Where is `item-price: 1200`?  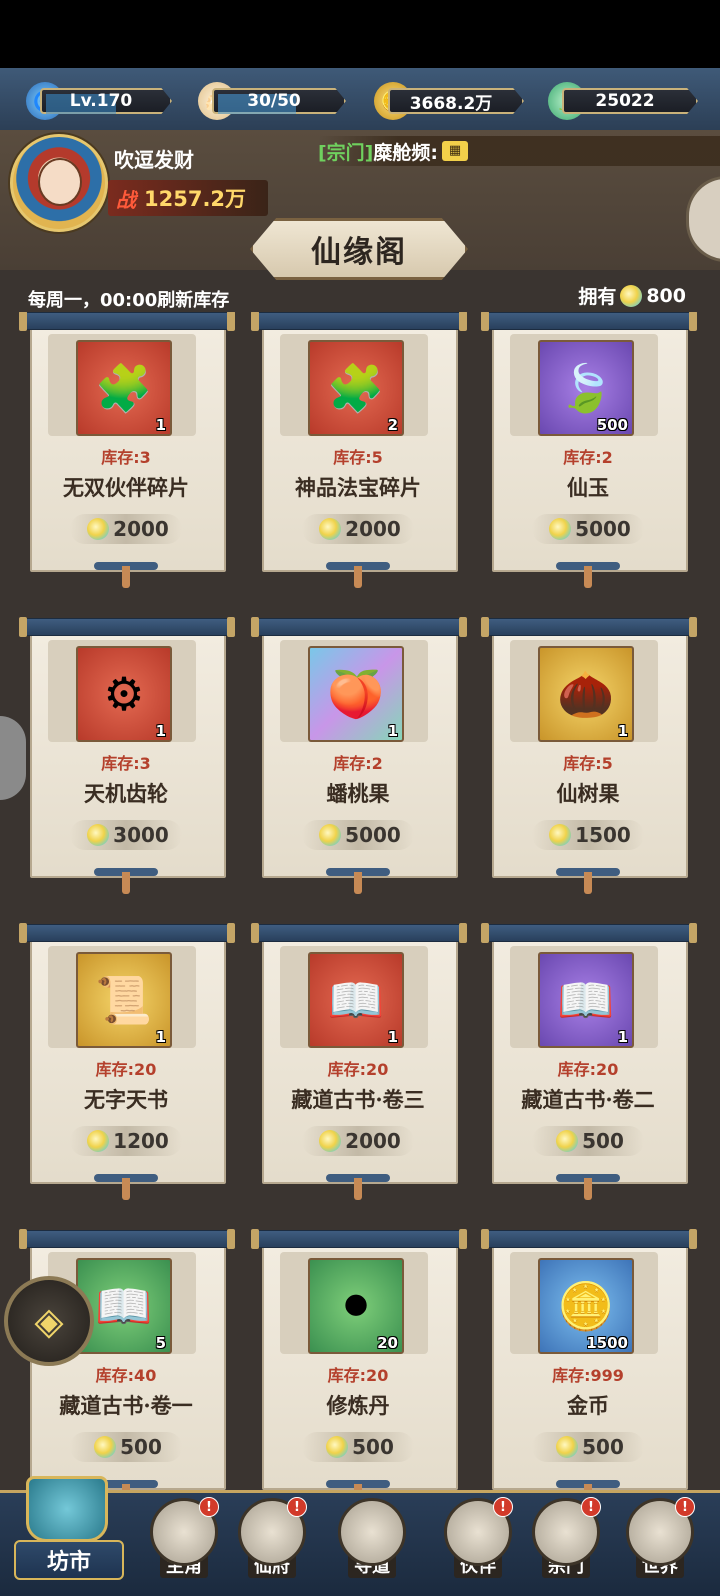
item-price: 1200 is located at coordinates (141, 1141).